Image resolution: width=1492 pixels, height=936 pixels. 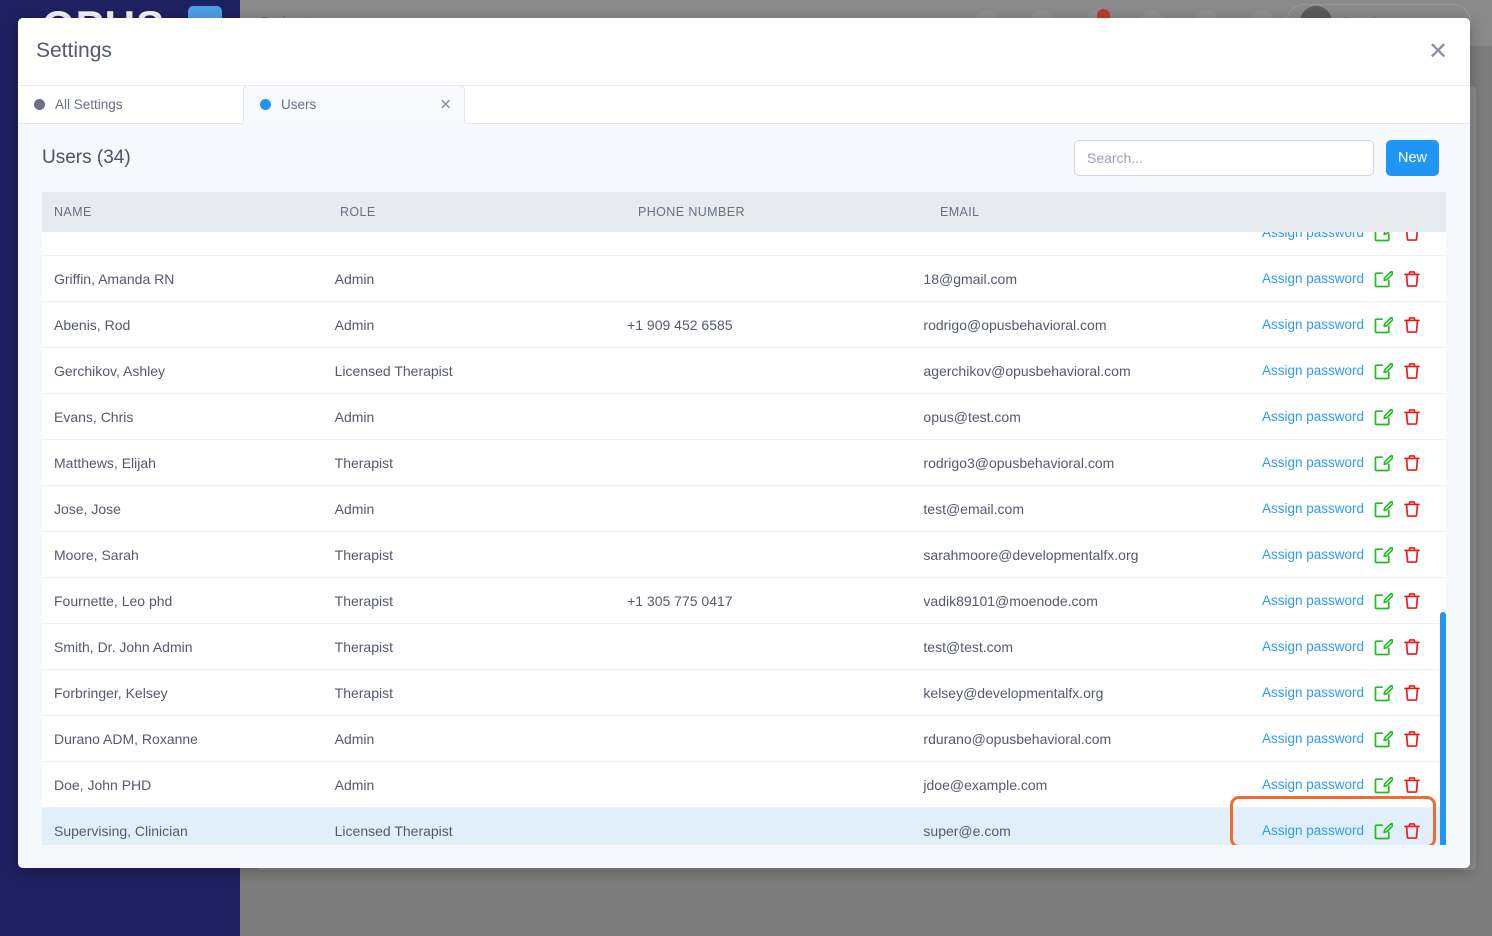 I want to click on cell-name: Griffin, Amanda RN, so click(x=114, y=278).